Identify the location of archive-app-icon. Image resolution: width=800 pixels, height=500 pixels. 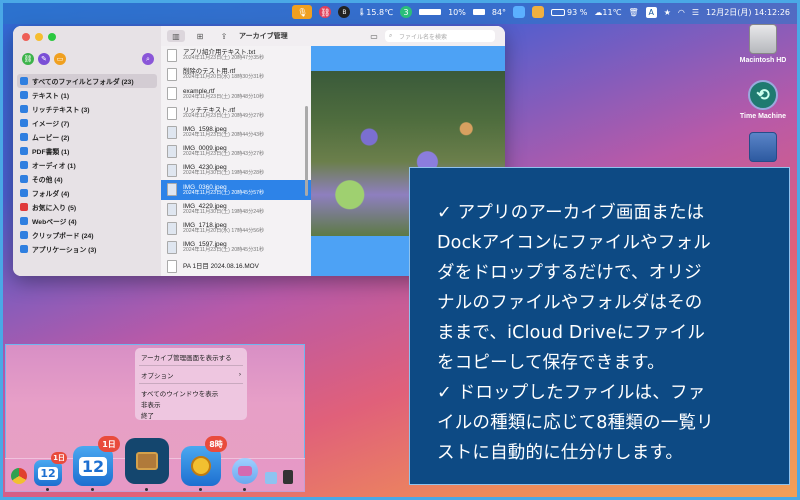
(147, 461).